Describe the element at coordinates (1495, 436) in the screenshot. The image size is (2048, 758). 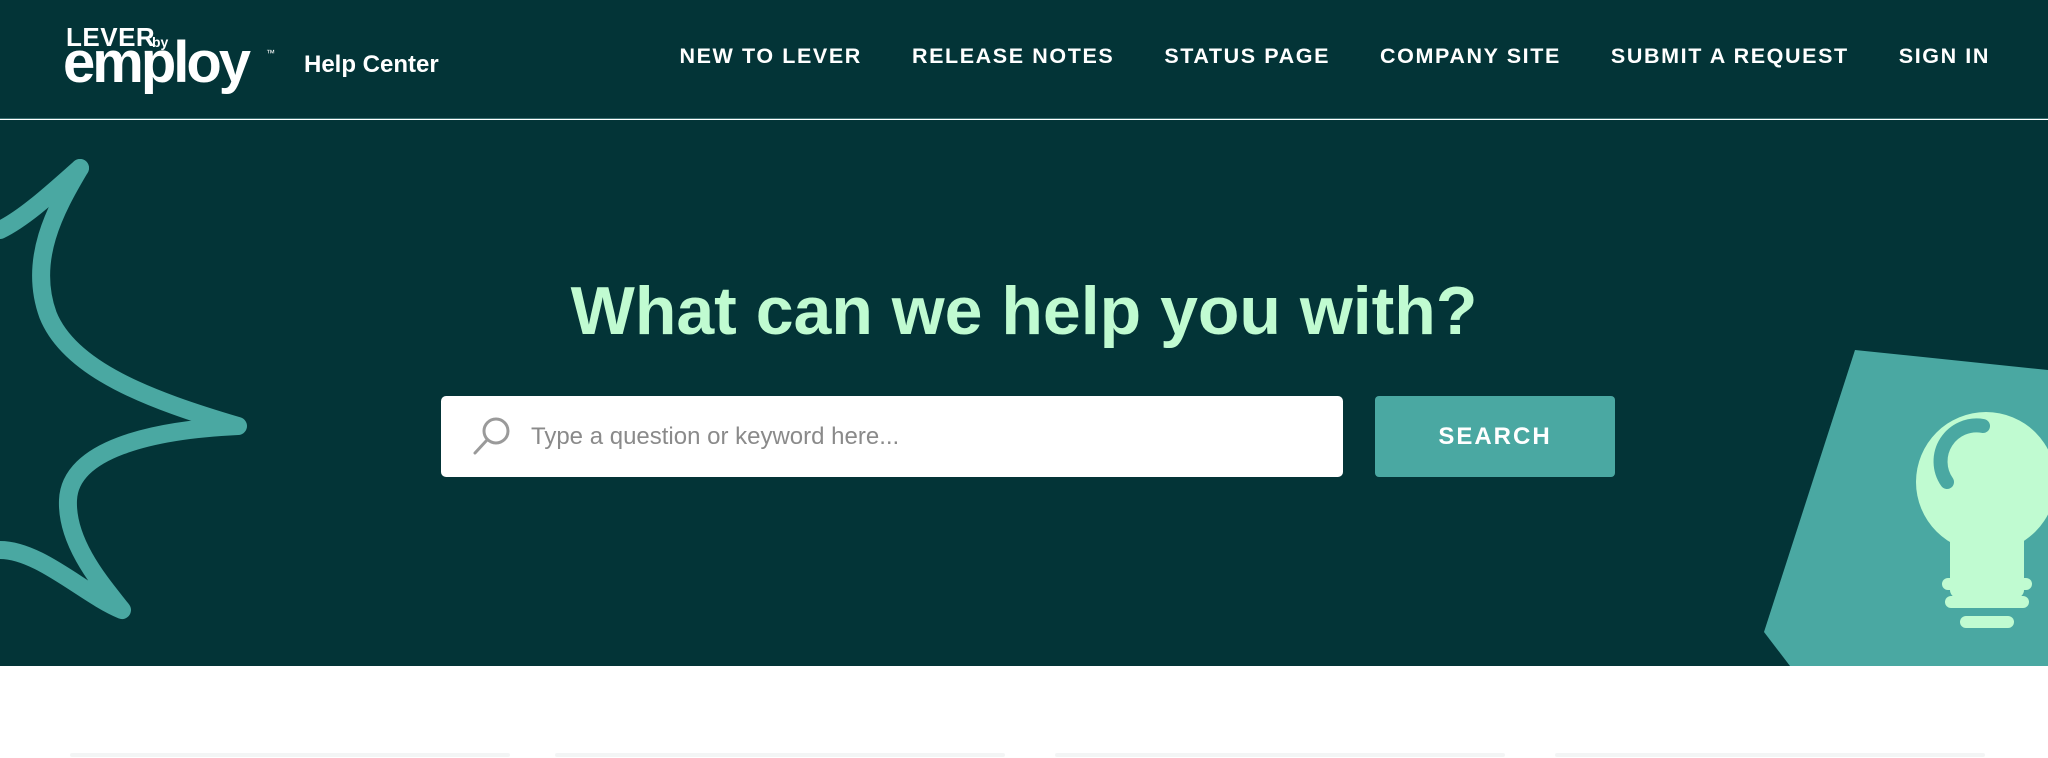
I see `search-button: SEARCH` at that location.